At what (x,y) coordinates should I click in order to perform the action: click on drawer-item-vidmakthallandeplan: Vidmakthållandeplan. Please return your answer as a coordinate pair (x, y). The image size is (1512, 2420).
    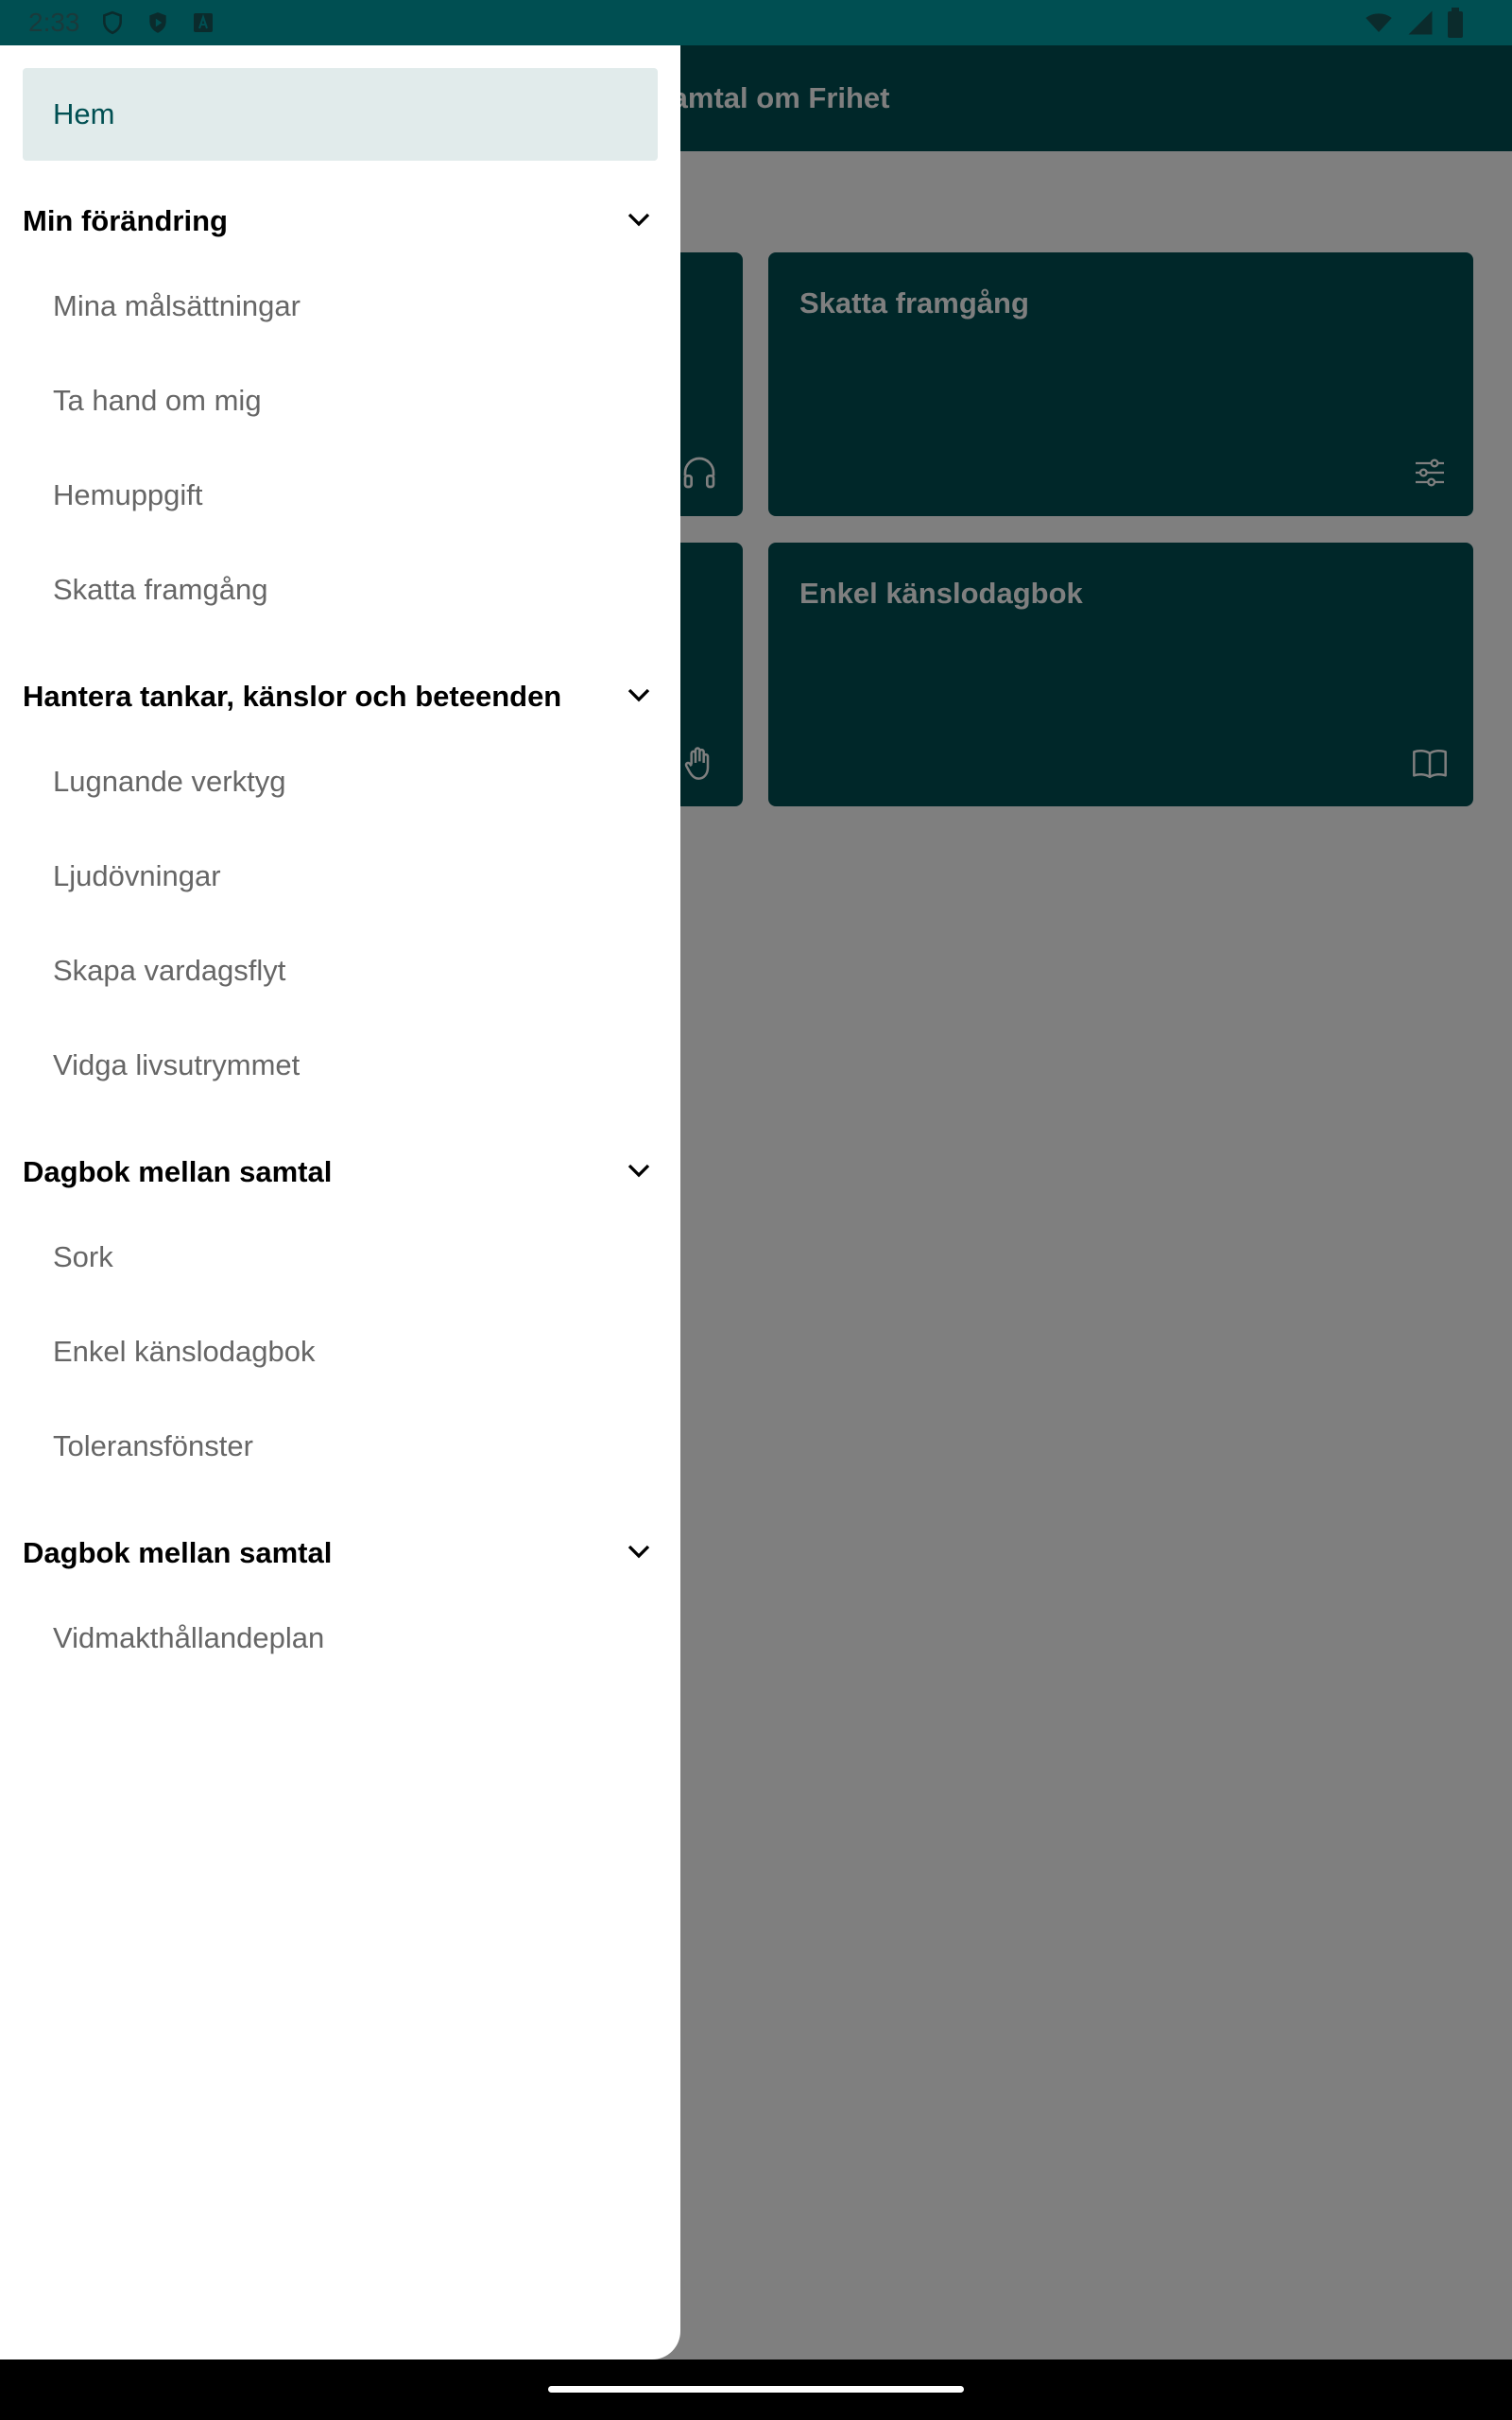
    Looking at the image, I should click on (340, 1638).